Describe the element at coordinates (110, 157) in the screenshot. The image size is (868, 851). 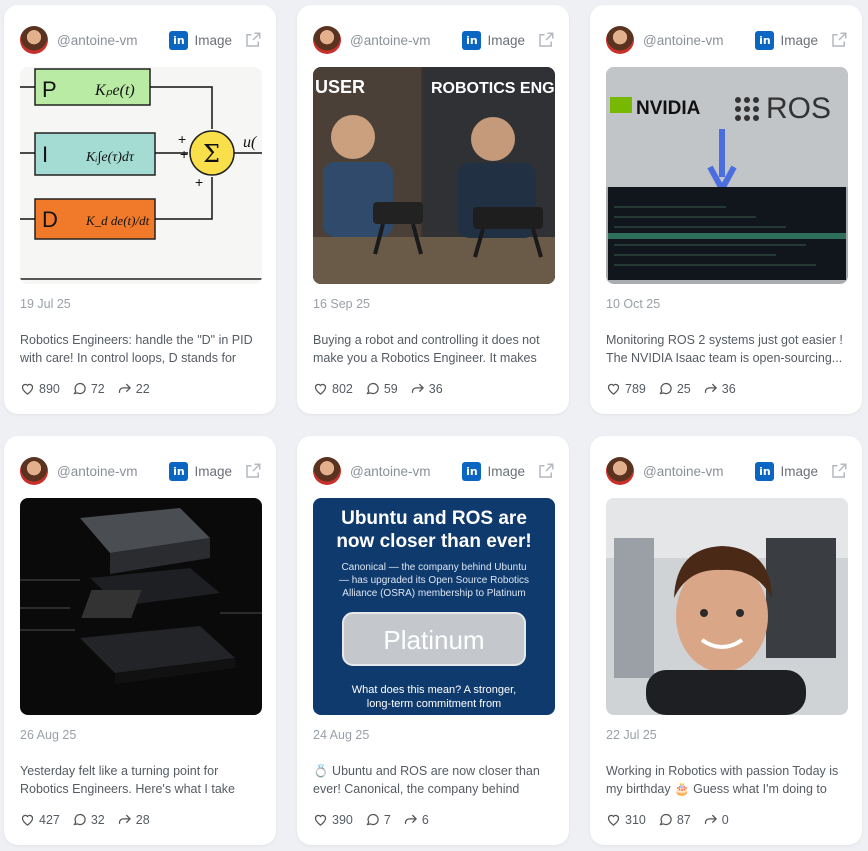
I see `pid-ki: Kᵢ∫e(τ)dτ` at that location.